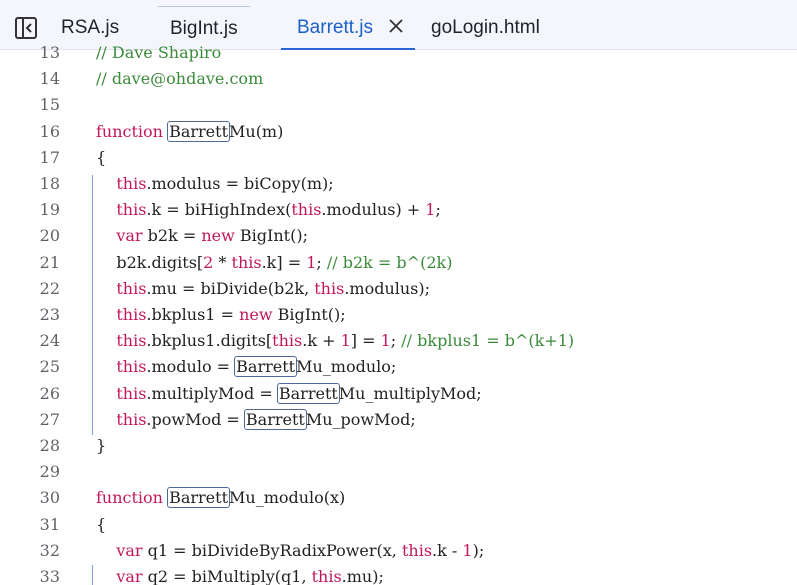  I want to click on code-text: this.k = biHighIndex(this.modulus) + 1;, so click(268, 210).